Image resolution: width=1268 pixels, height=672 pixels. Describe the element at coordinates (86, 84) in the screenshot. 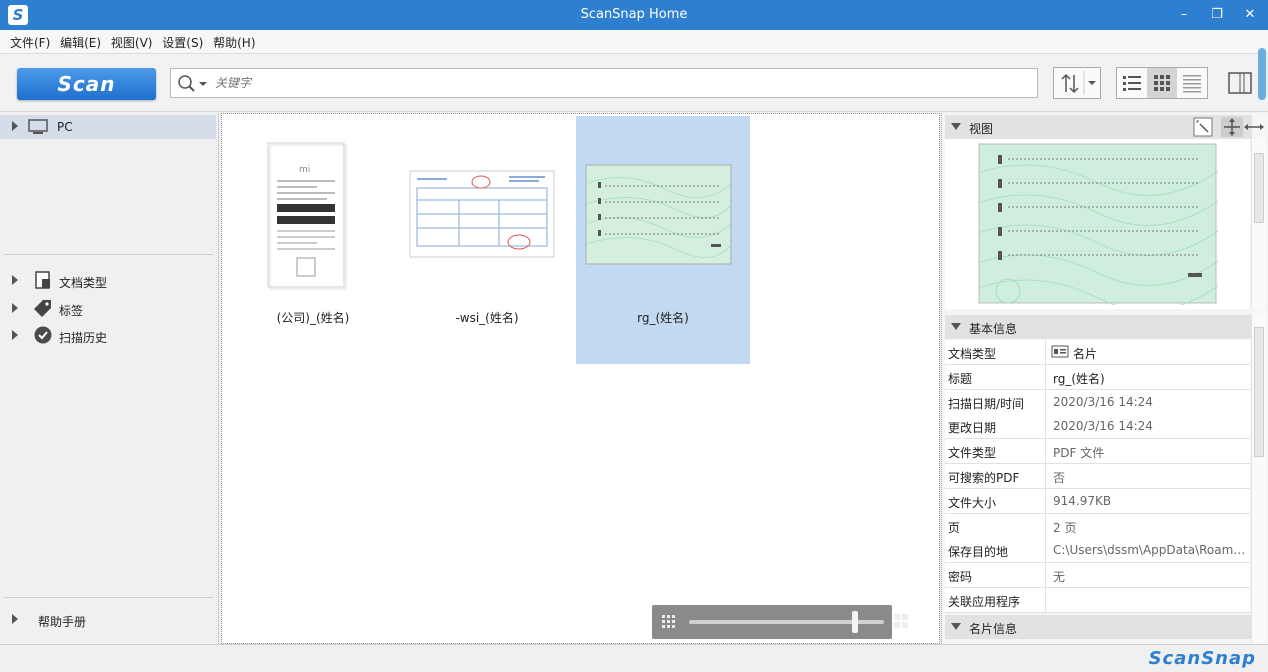

I see `scan-button: Scan` at that location.